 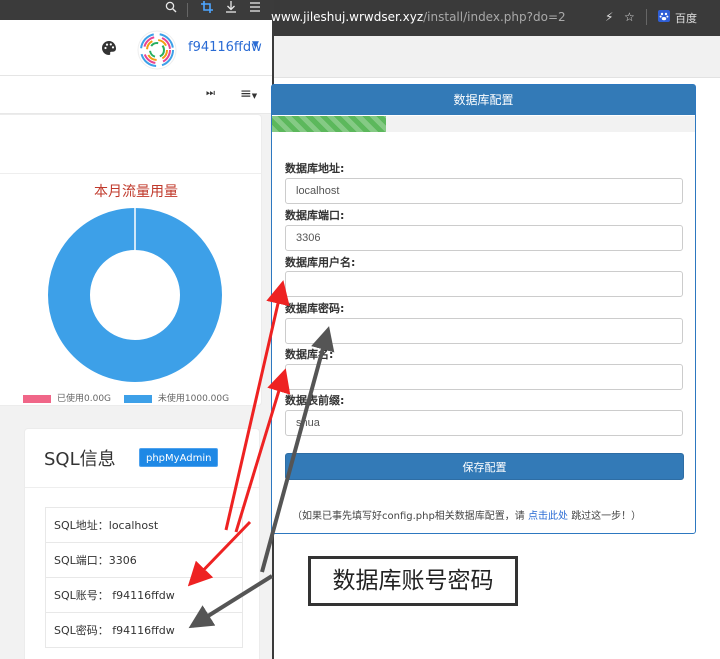 I want to click on red-arrow-to-sql-account, so click(x=219, y=553).